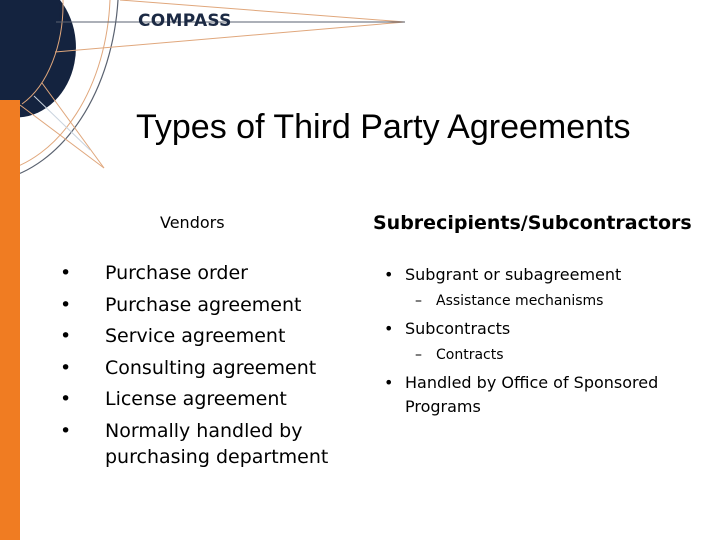 This screenshot has width=720, height=540. I want to click on list-item-text: Subgrant or subagreement, so click(513, 274).